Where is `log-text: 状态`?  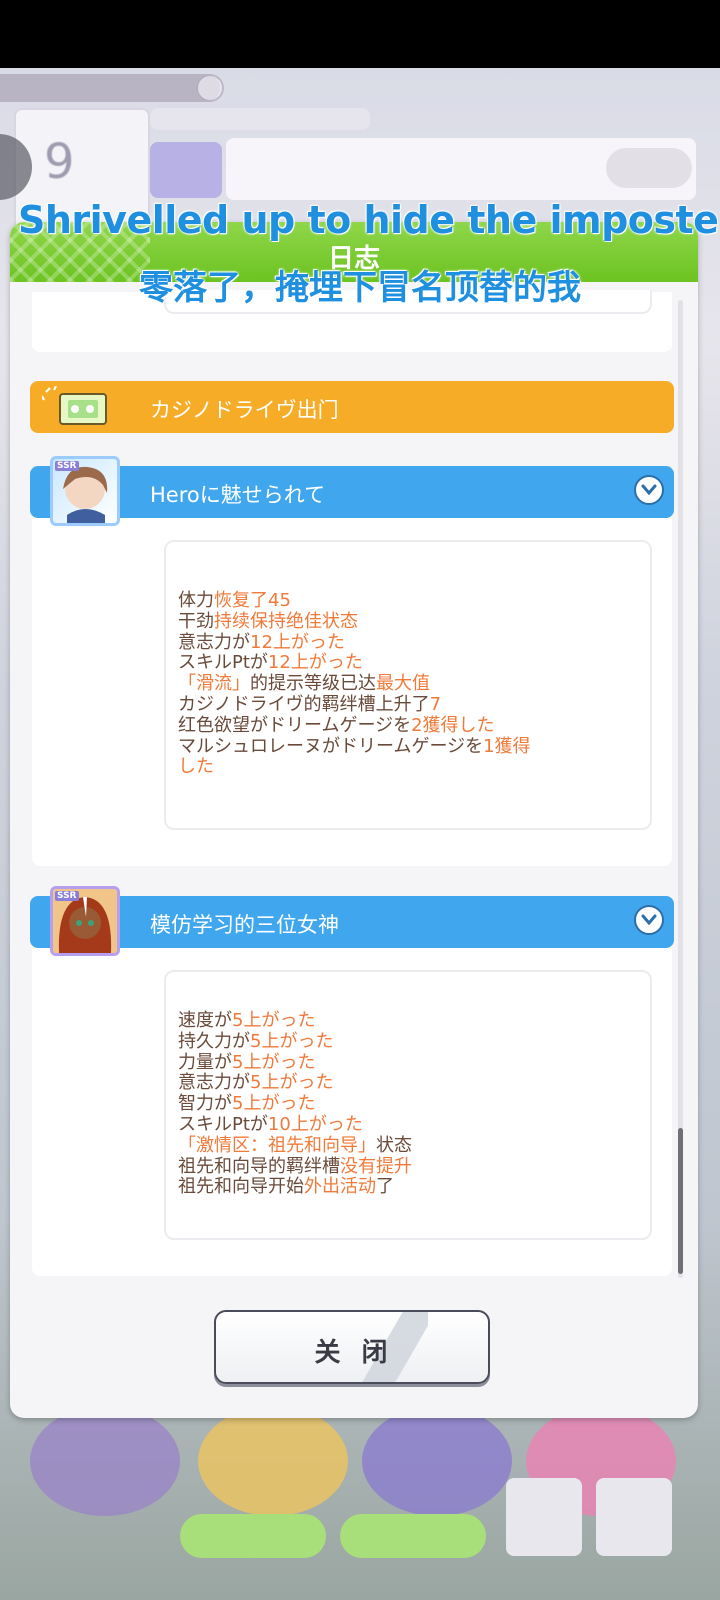
log-text: 状态 is located at coordinates (394, 1145).